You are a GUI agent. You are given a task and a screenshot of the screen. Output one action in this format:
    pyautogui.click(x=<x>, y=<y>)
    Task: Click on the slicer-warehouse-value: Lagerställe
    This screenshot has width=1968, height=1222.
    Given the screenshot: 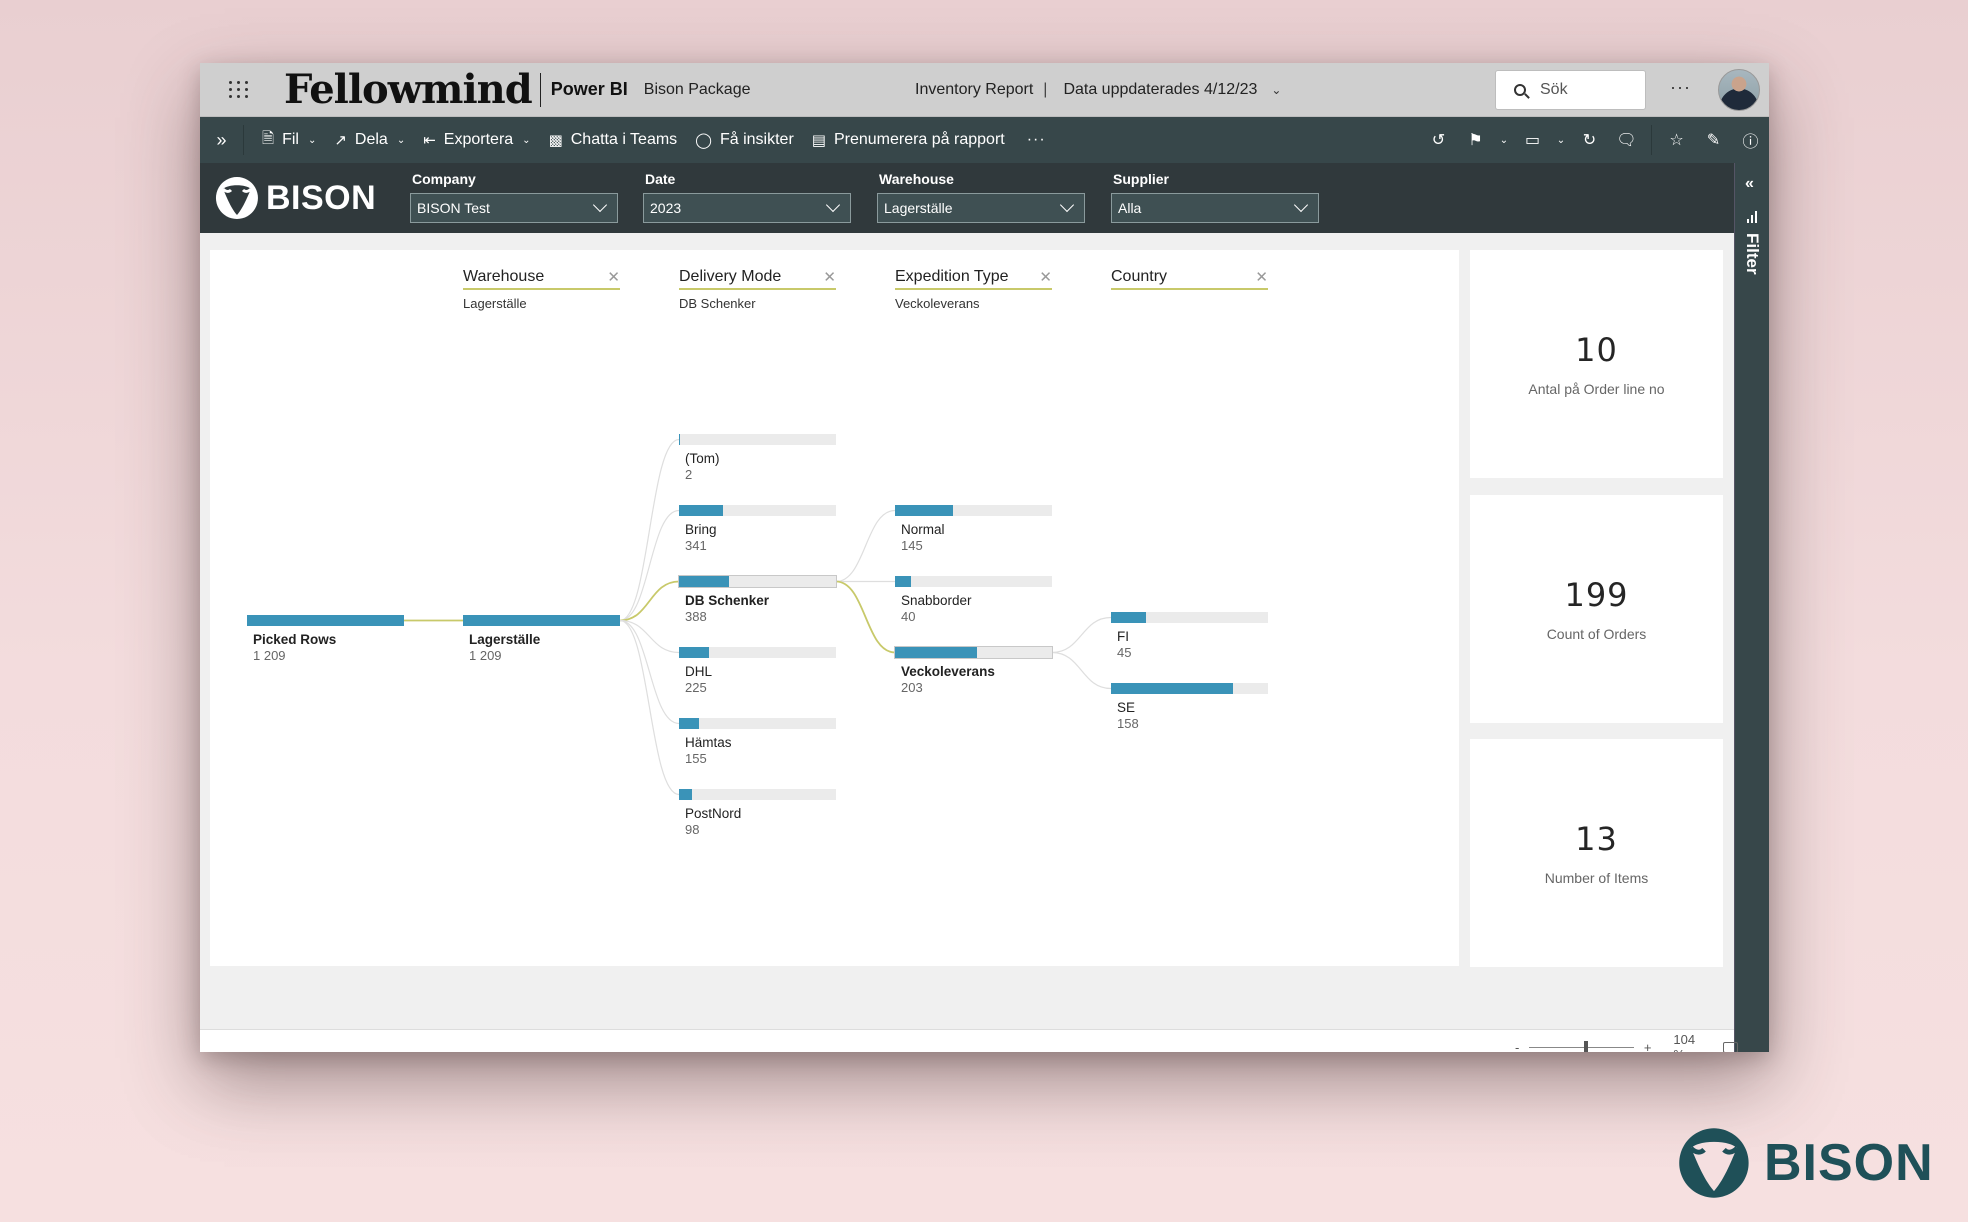 What is the action you would take?
    pyautogui.click(x=918, y=208)
    